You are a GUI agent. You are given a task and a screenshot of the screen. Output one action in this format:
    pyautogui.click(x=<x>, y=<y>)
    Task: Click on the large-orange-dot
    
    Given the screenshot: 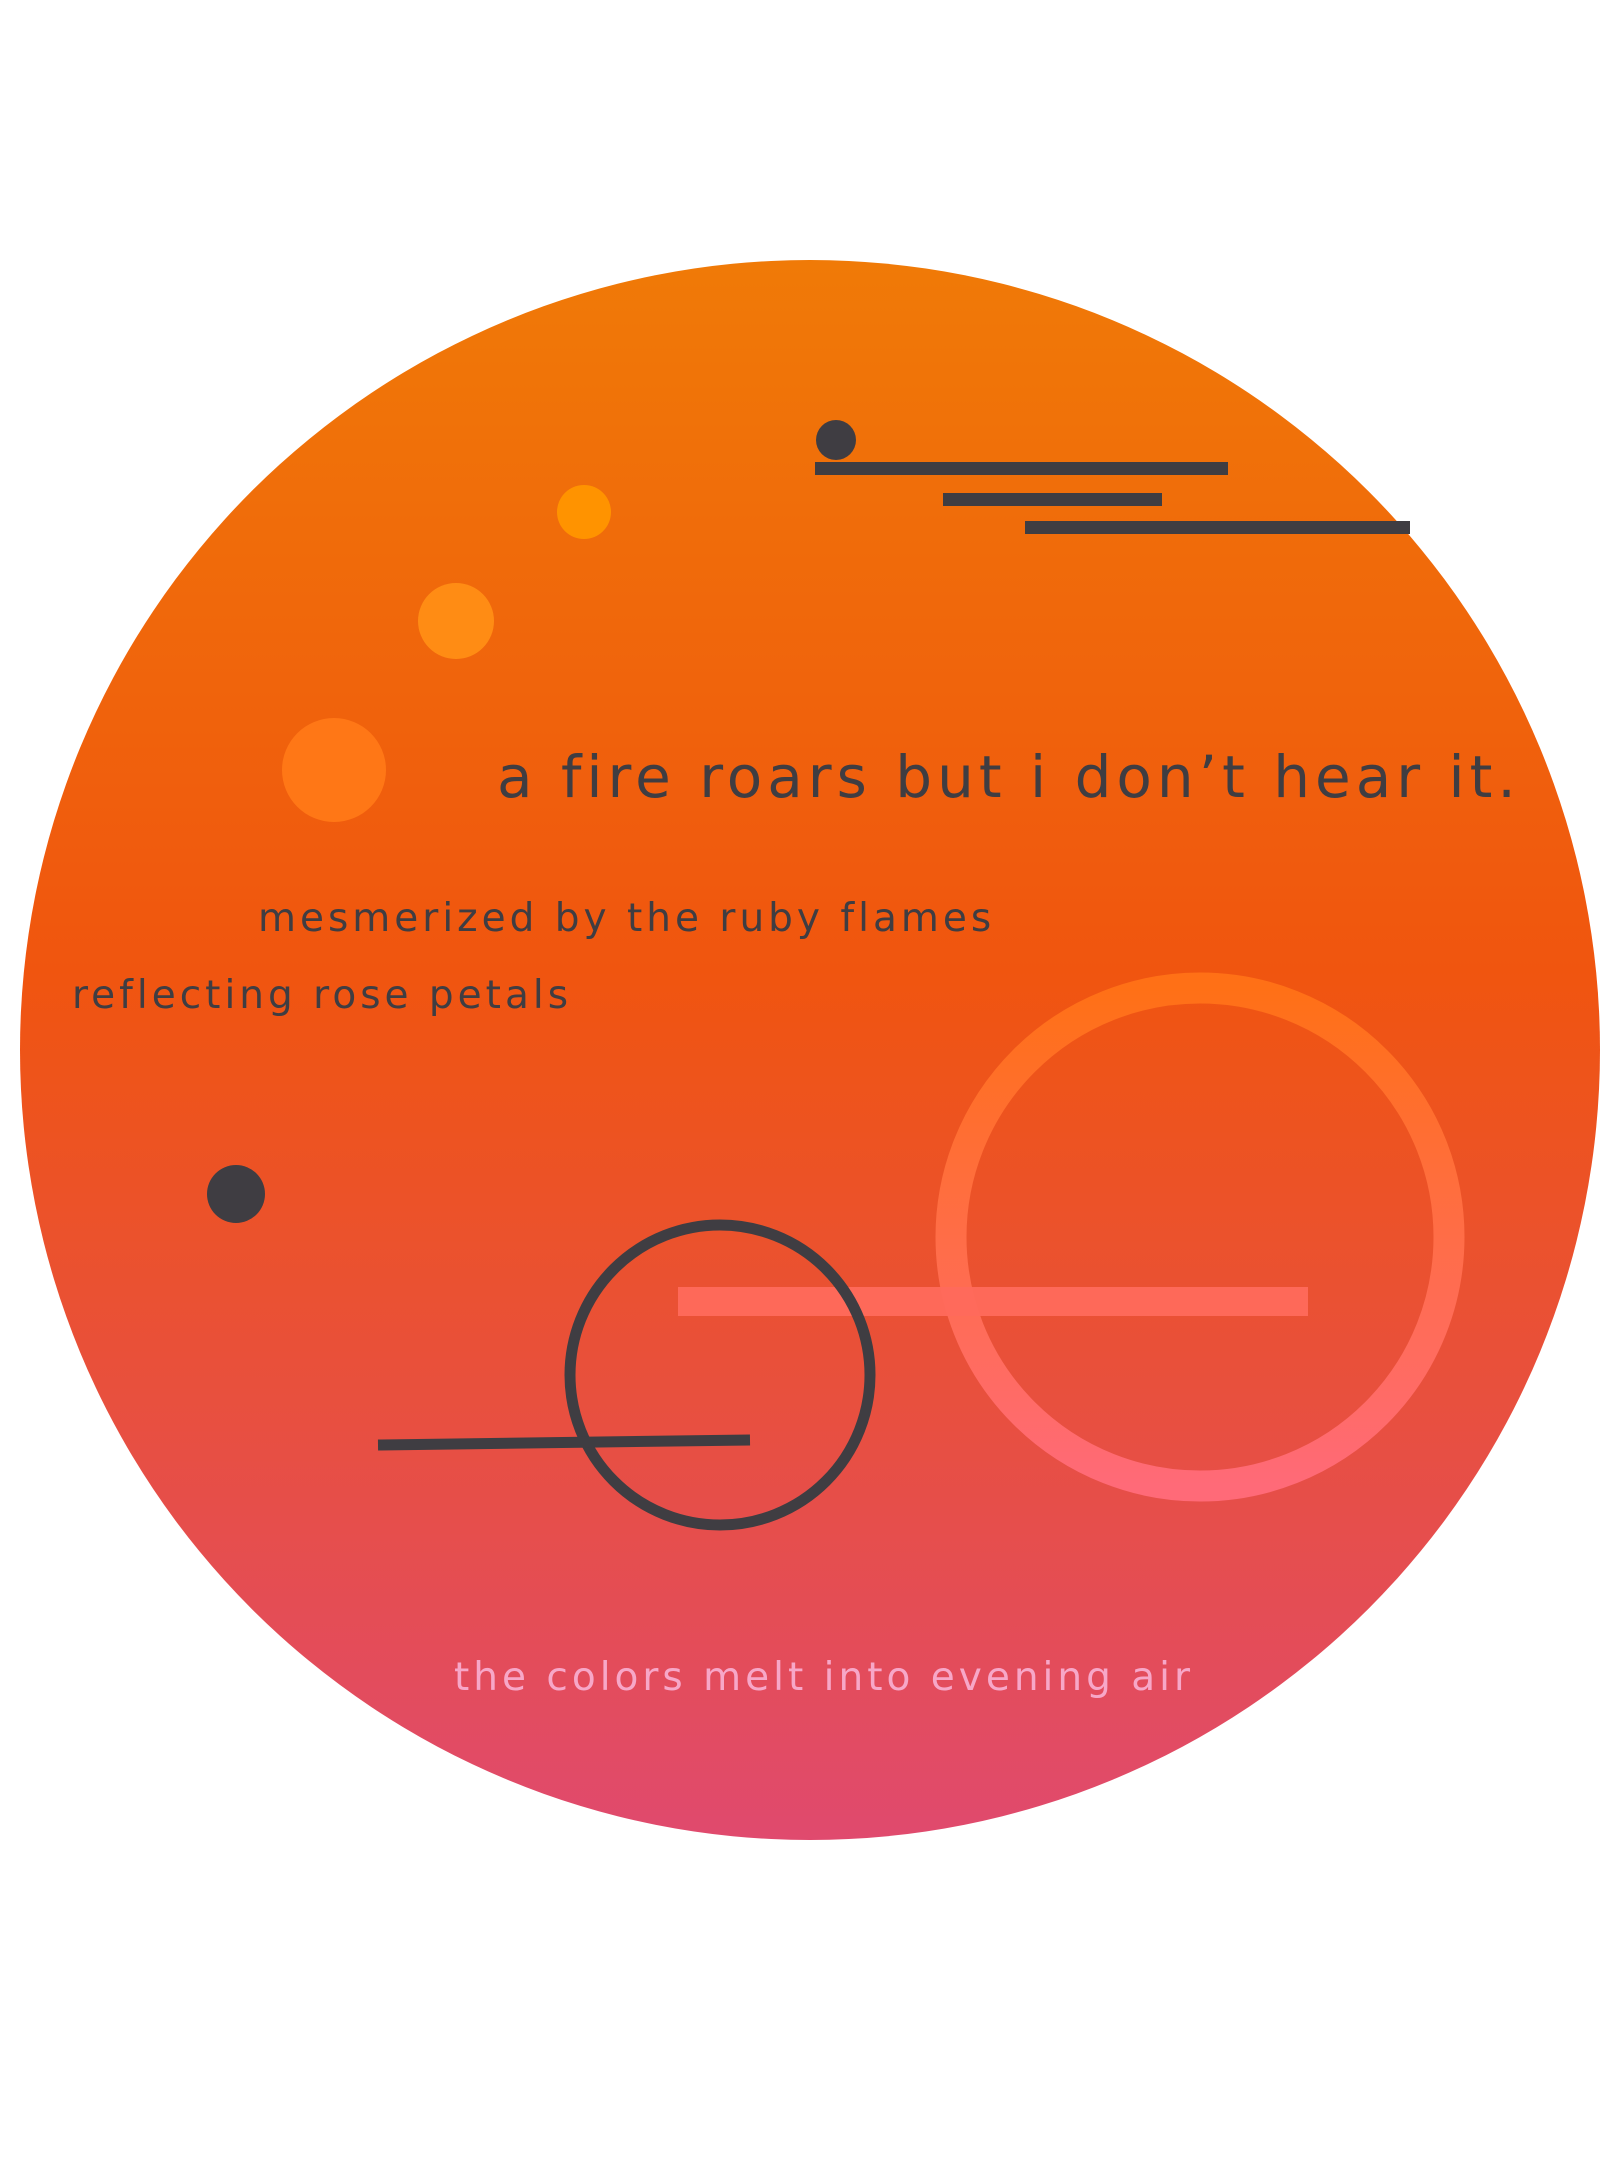 What is the action you would take?
    pyautogui.click(x=334, y=770)
    